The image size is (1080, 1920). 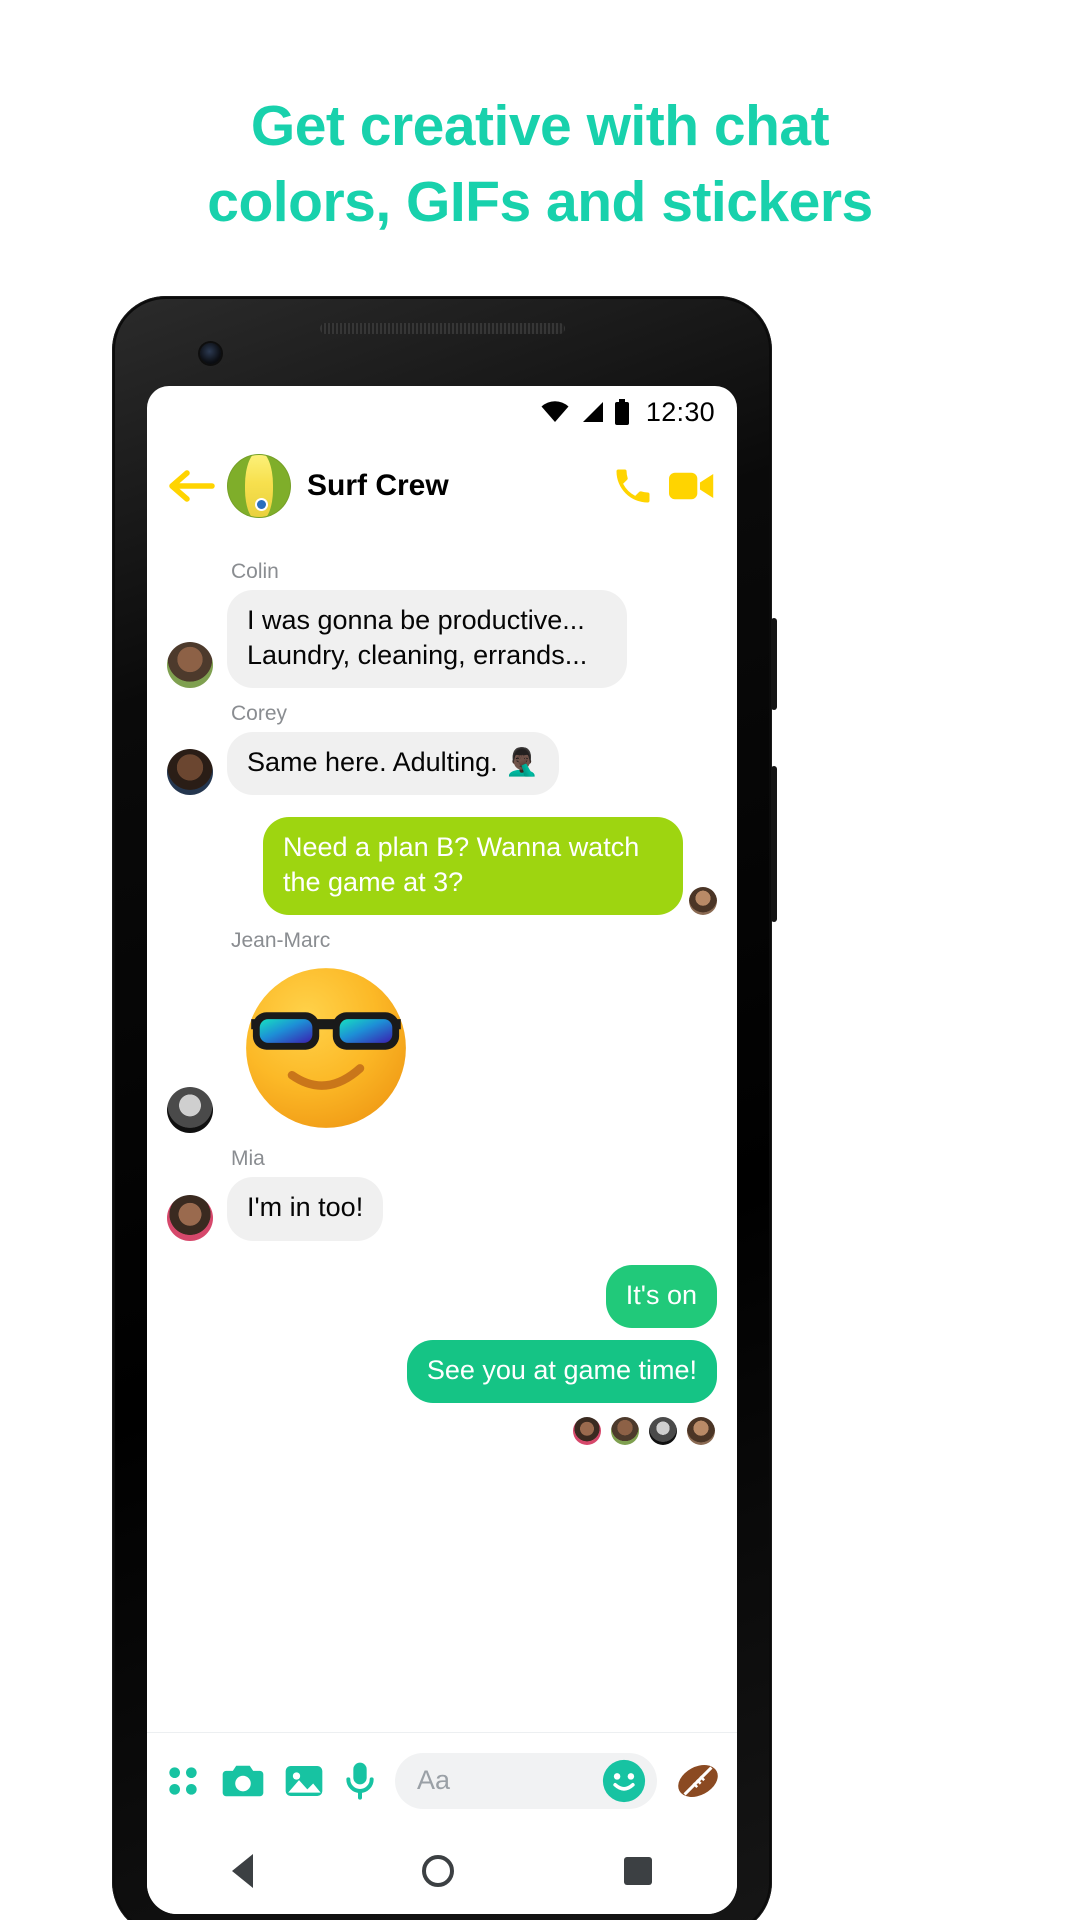 I want to click on back-arrow-icon, so click(x=191, y=486).